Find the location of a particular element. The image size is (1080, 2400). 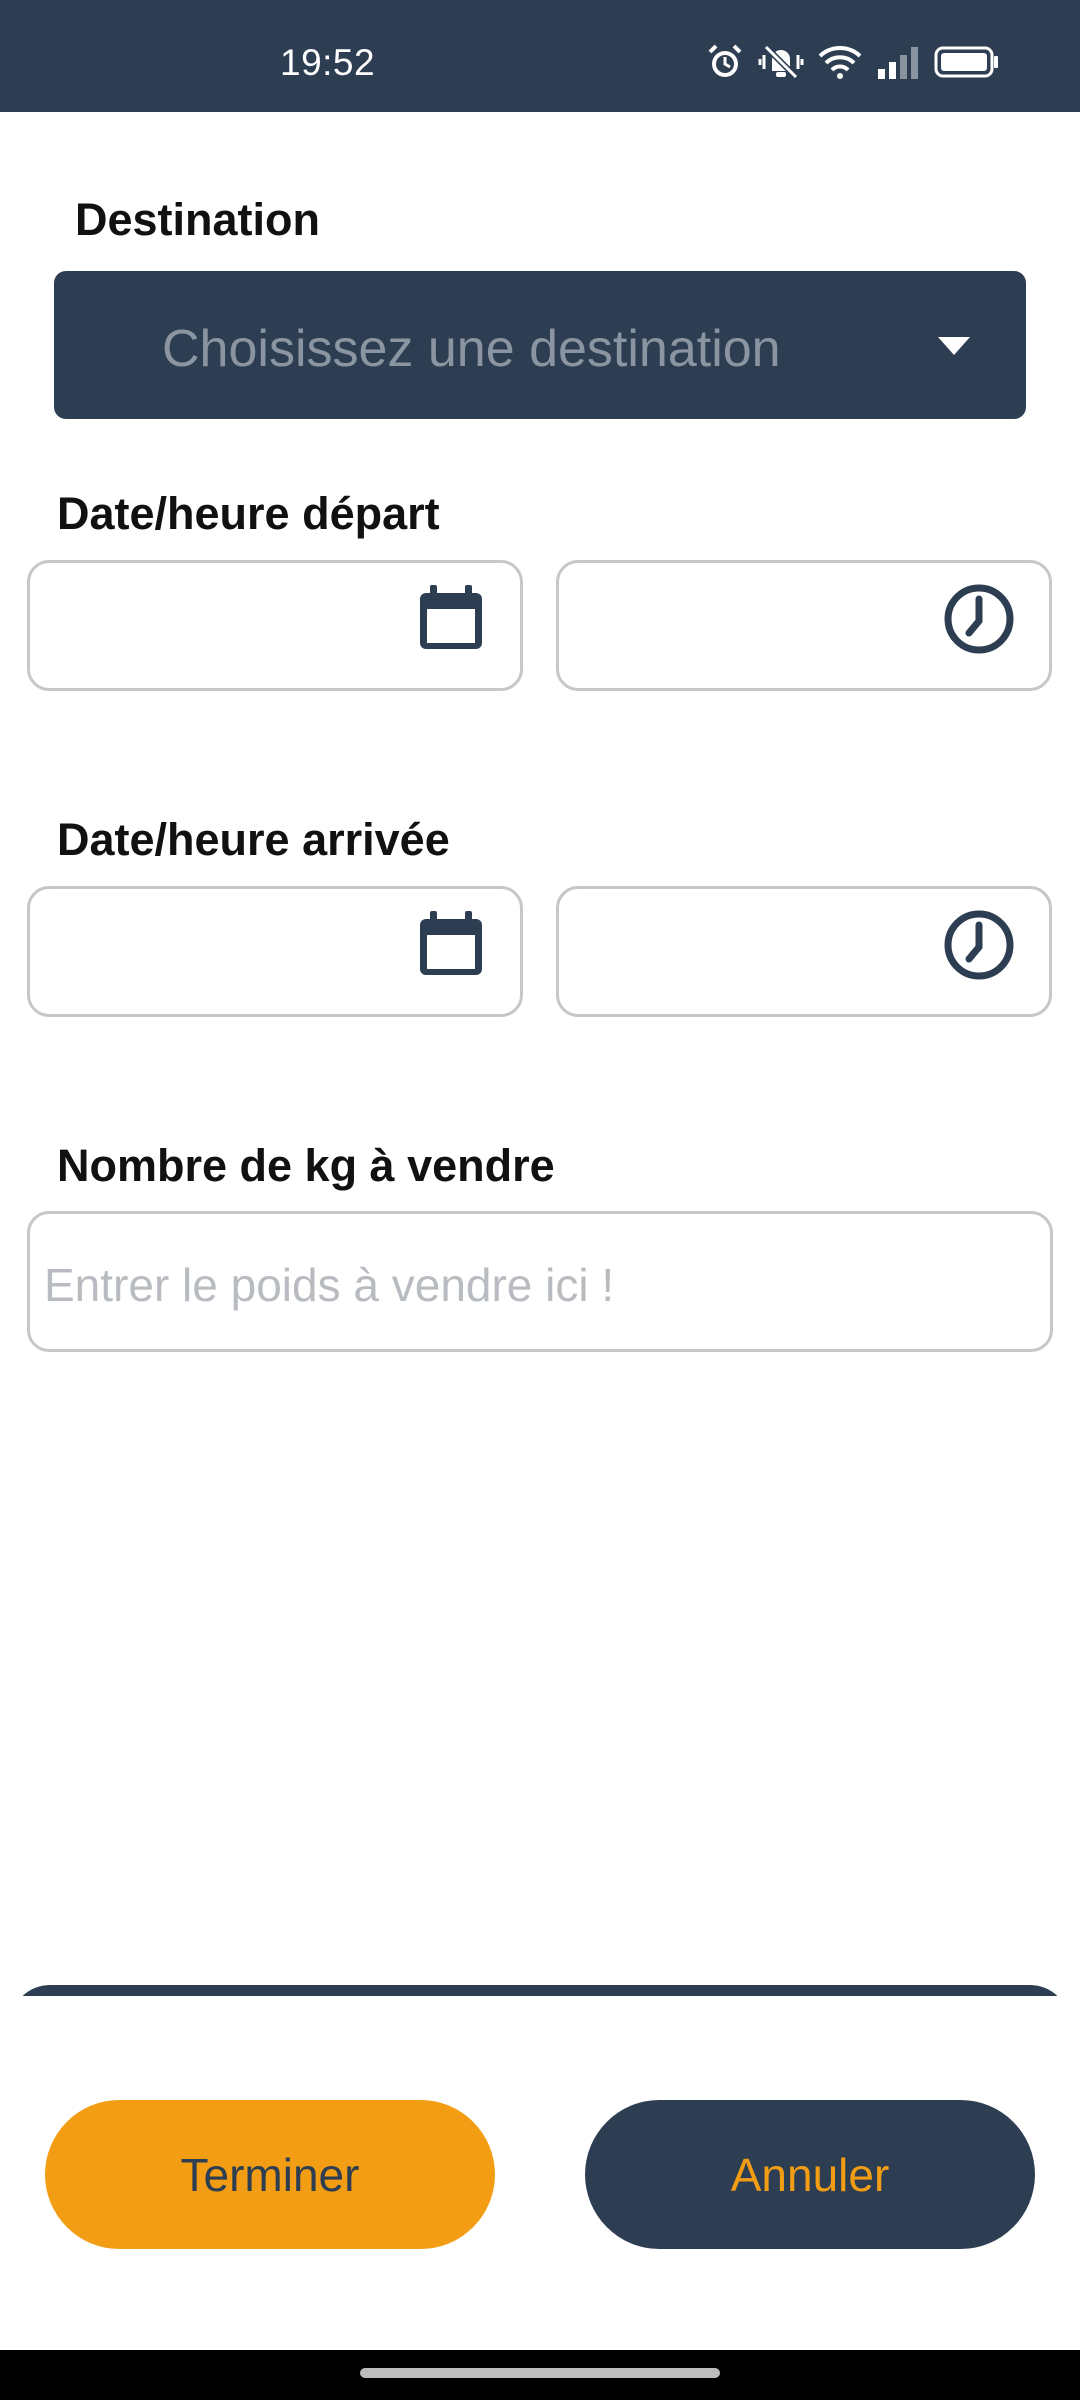

signal-icon is located at coordinates (898, 63).